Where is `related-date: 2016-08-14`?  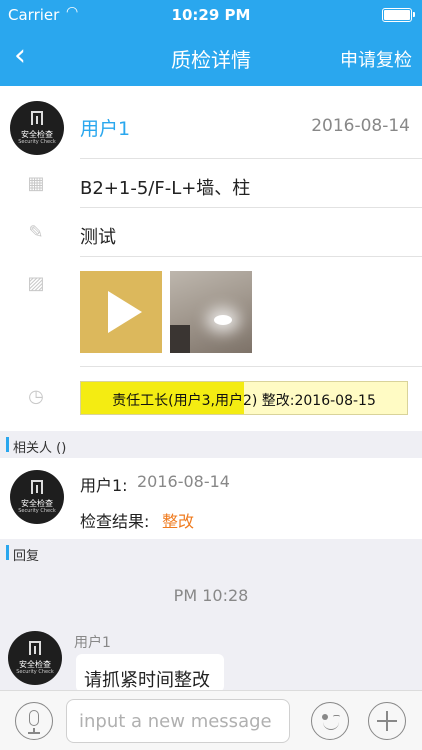 related-date: 2016-08-14 is located at coordinates (183, 481).